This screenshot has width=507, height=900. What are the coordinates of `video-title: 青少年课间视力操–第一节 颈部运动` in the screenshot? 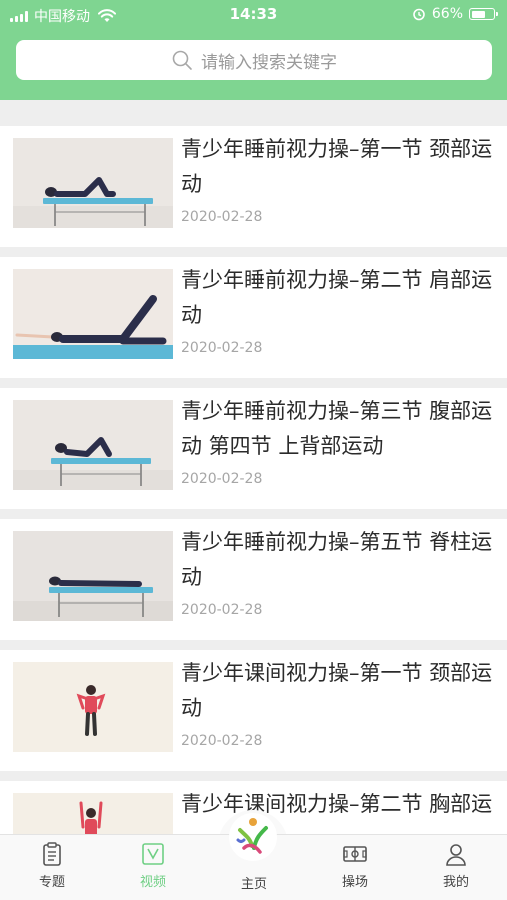 It's located at (337, 690).